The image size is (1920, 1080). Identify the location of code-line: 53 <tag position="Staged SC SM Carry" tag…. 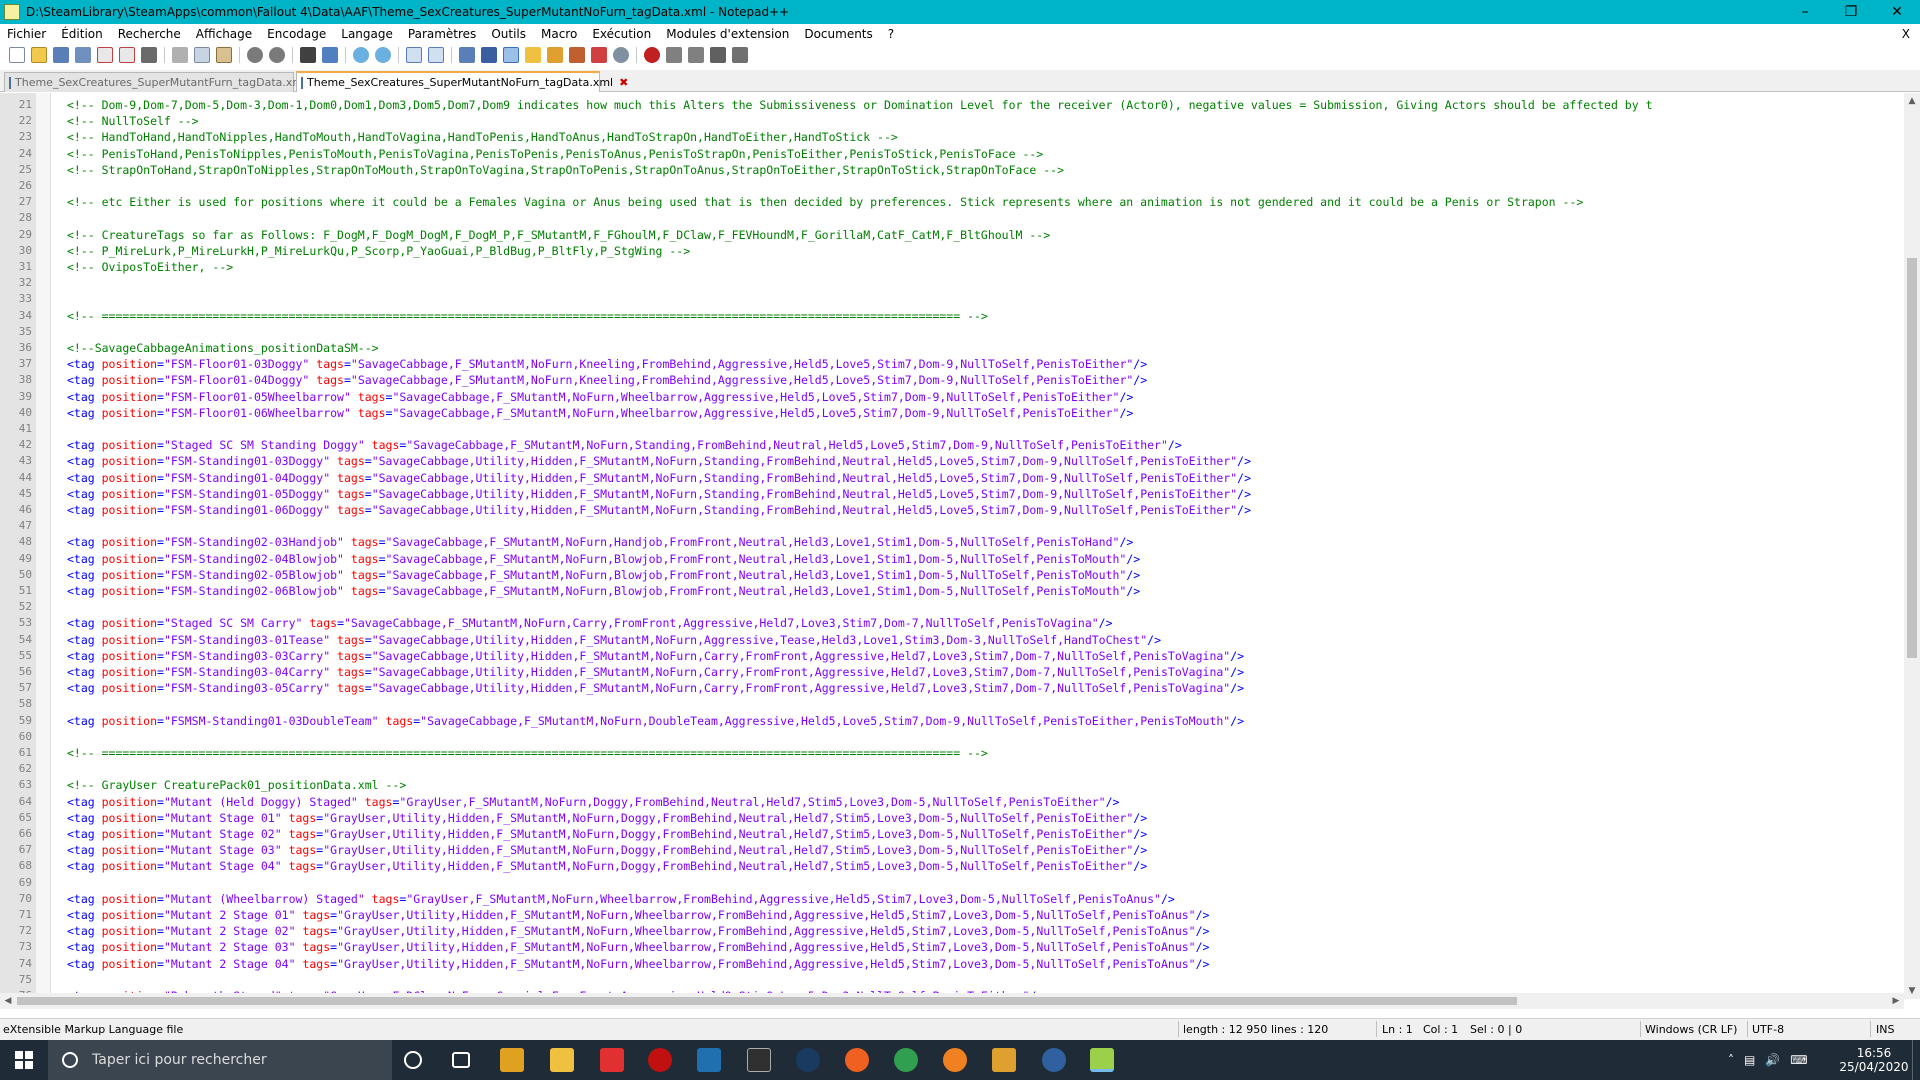
(952, 623).